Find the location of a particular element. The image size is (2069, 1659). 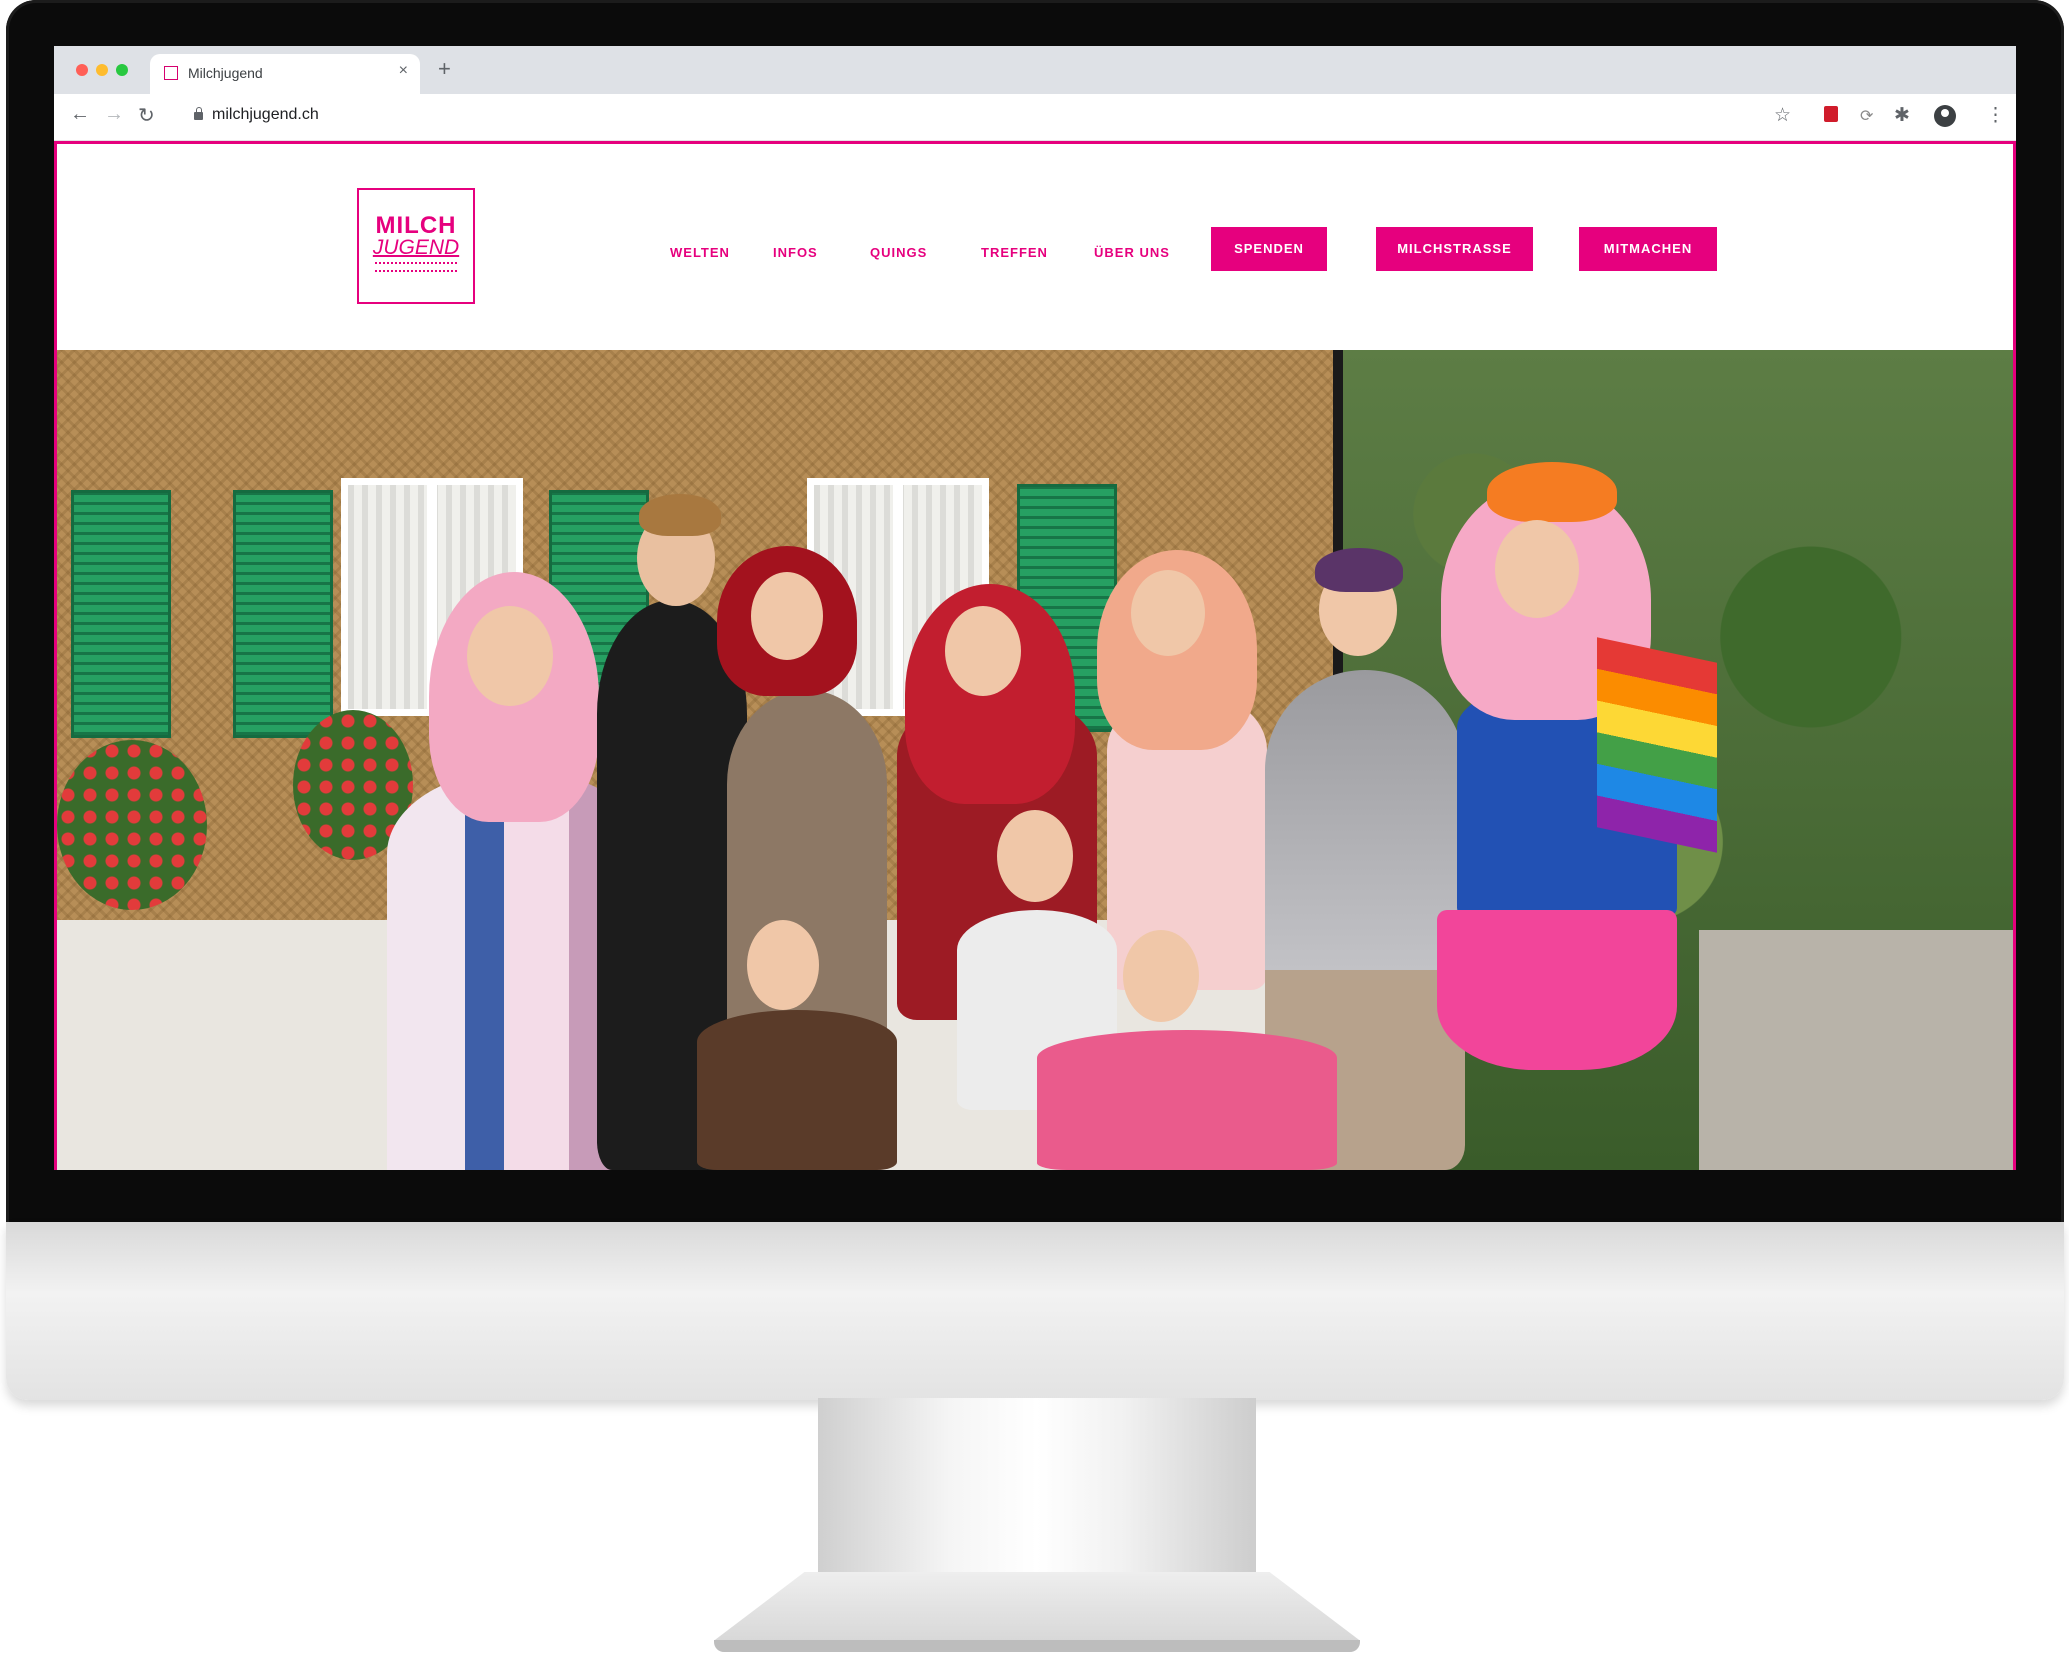

star-icon: ☆ is located at coordinates (1782, 115).